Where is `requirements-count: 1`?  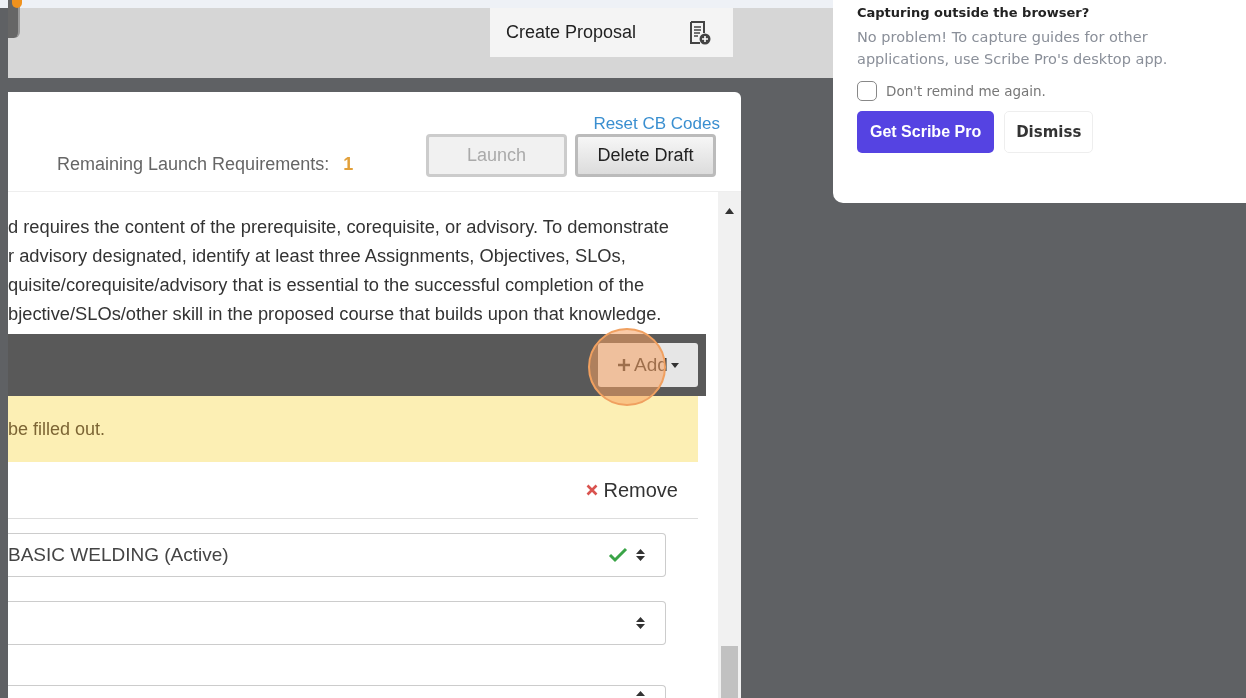 requirements-count: 1 is located at coordinates (348, 164).